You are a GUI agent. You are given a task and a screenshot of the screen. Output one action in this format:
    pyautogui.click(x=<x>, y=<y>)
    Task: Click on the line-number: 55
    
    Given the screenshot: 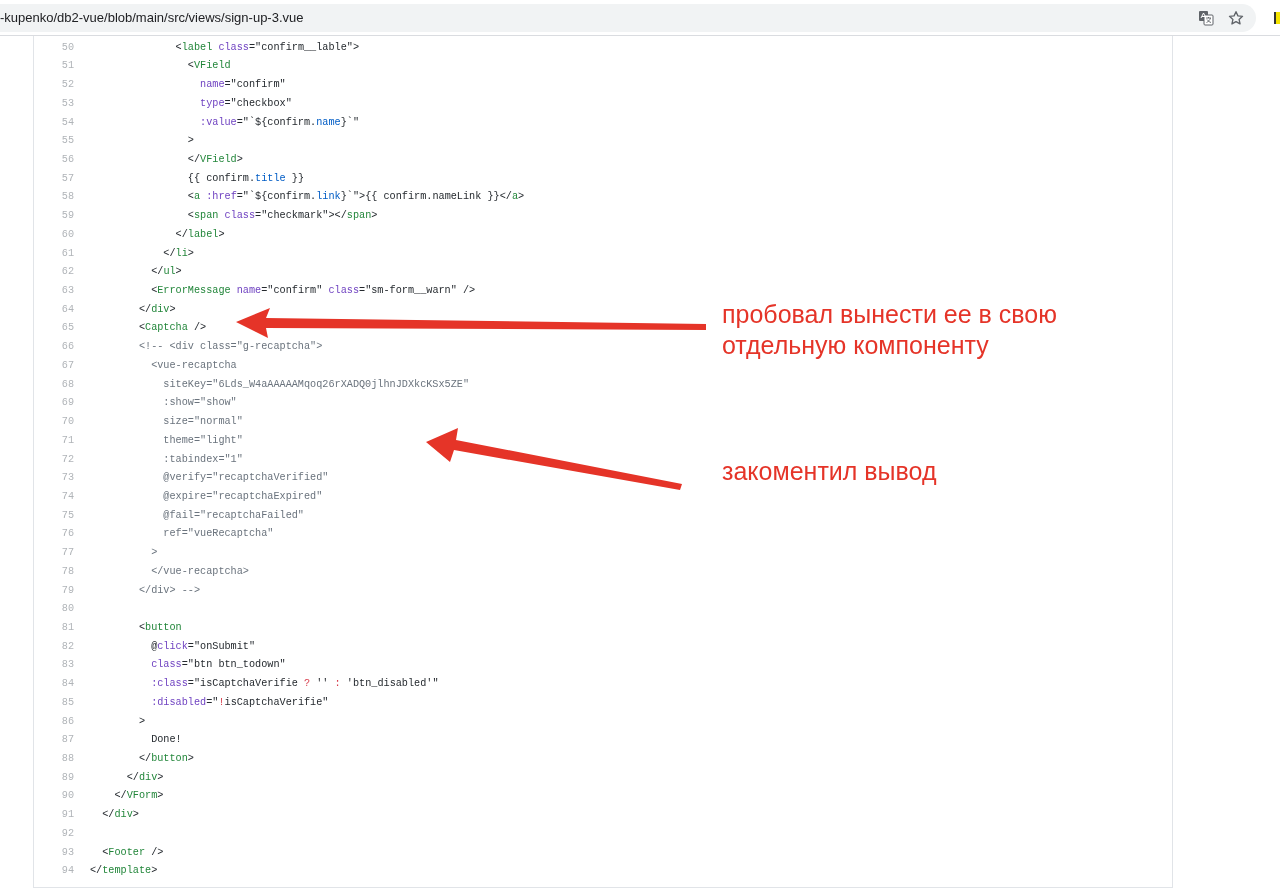 What is the action you would take?
    pyautogui.click(x=67, y=141)
    